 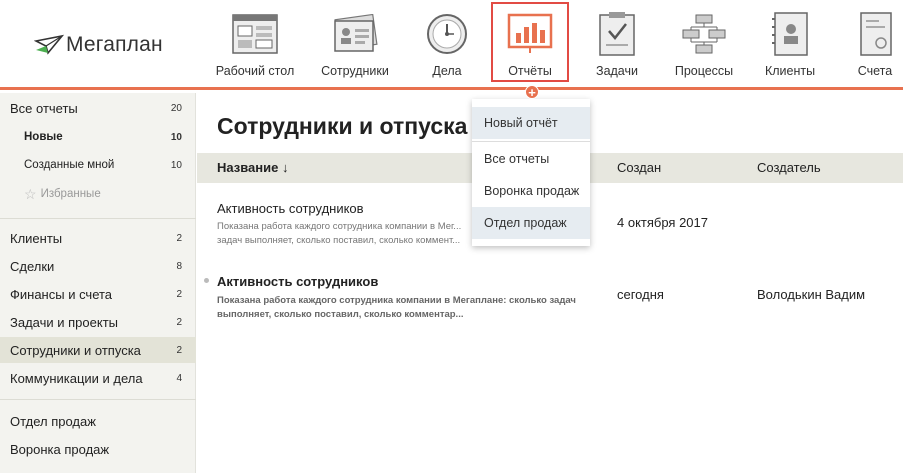 I want to click on add-report-plus-icon: +, so click(x=532, y=92).